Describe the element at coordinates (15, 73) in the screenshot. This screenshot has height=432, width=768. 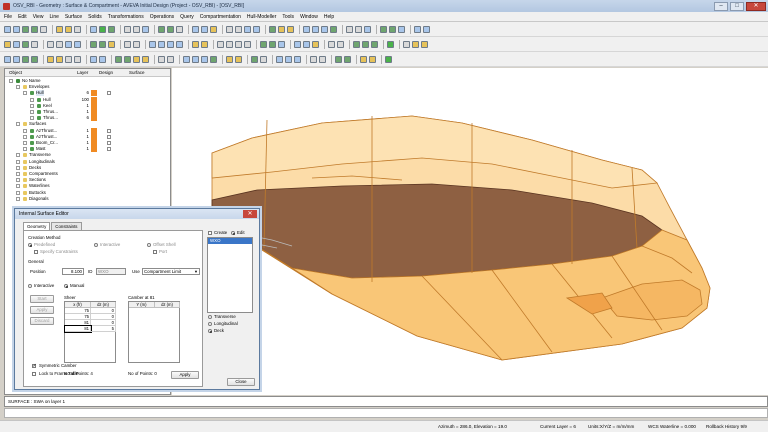
I see `header-object: Object` at that location.